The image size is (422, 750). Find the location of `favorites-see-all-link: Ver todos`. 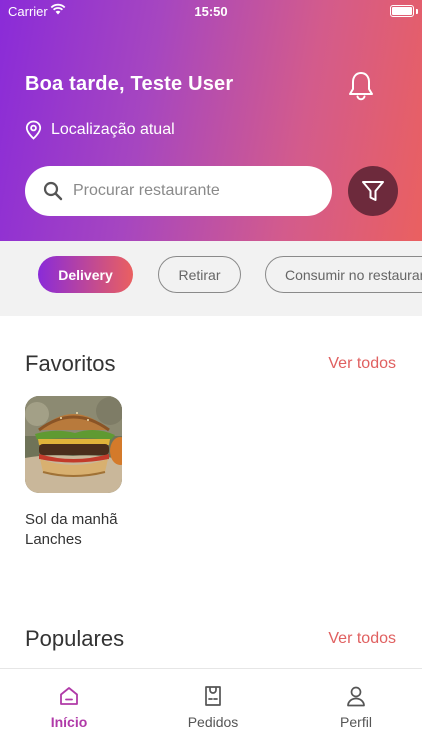

favorites-see-all-link: Ver todos is located at coordinates (362, 364).